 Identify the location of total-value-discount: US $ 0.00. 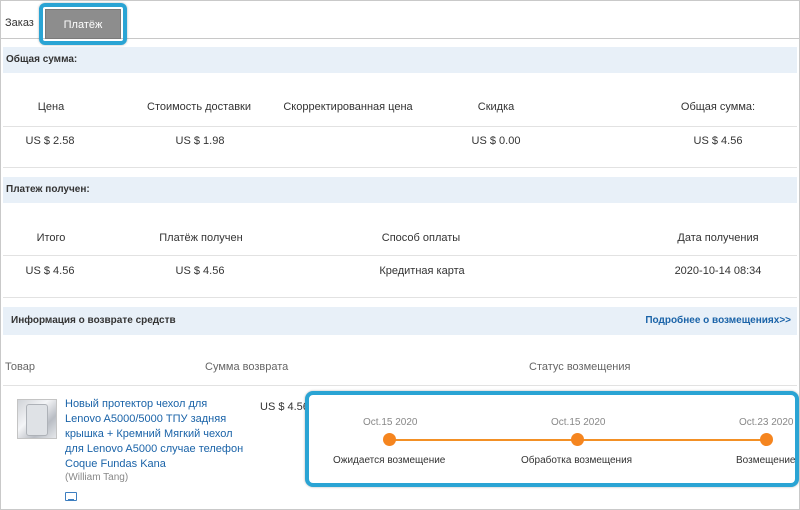
(496, 141).